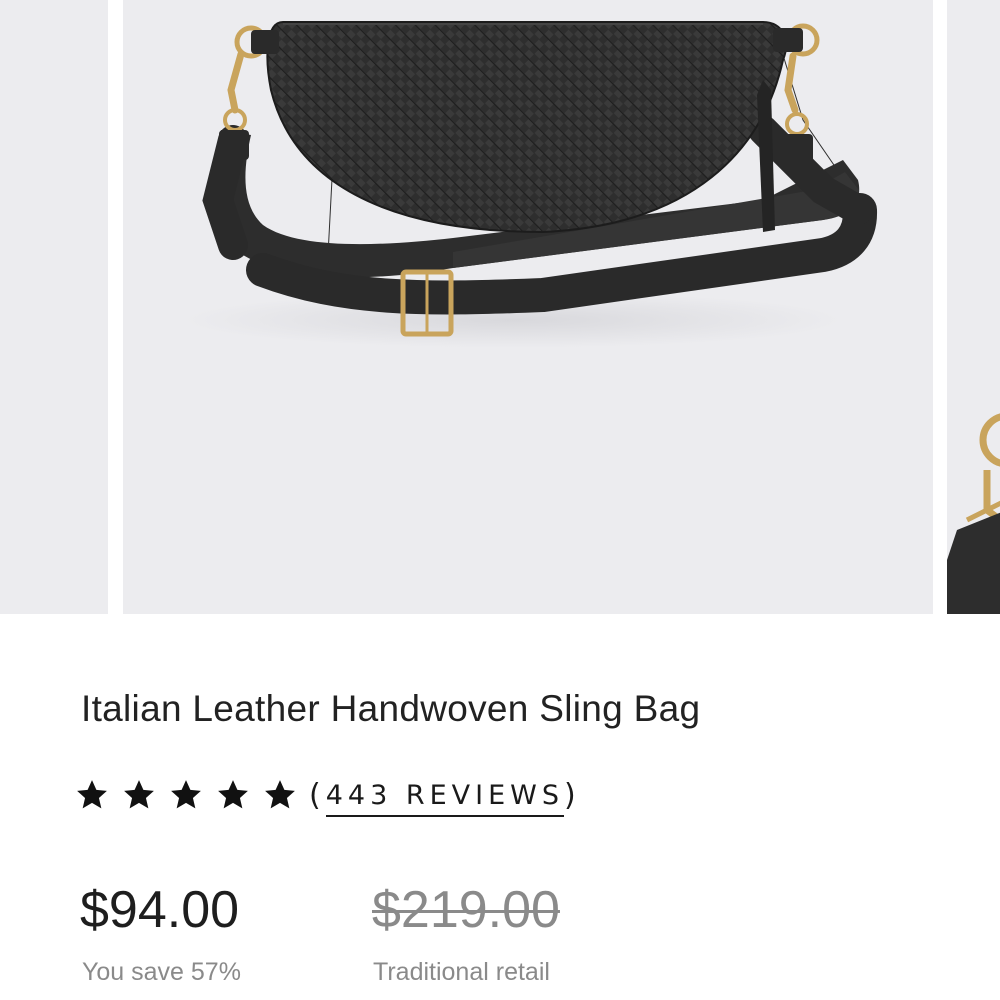  Describe the element at coordinates (461, 972) in the screenshot. I see `original-price-label: Traditional retail` at that location.